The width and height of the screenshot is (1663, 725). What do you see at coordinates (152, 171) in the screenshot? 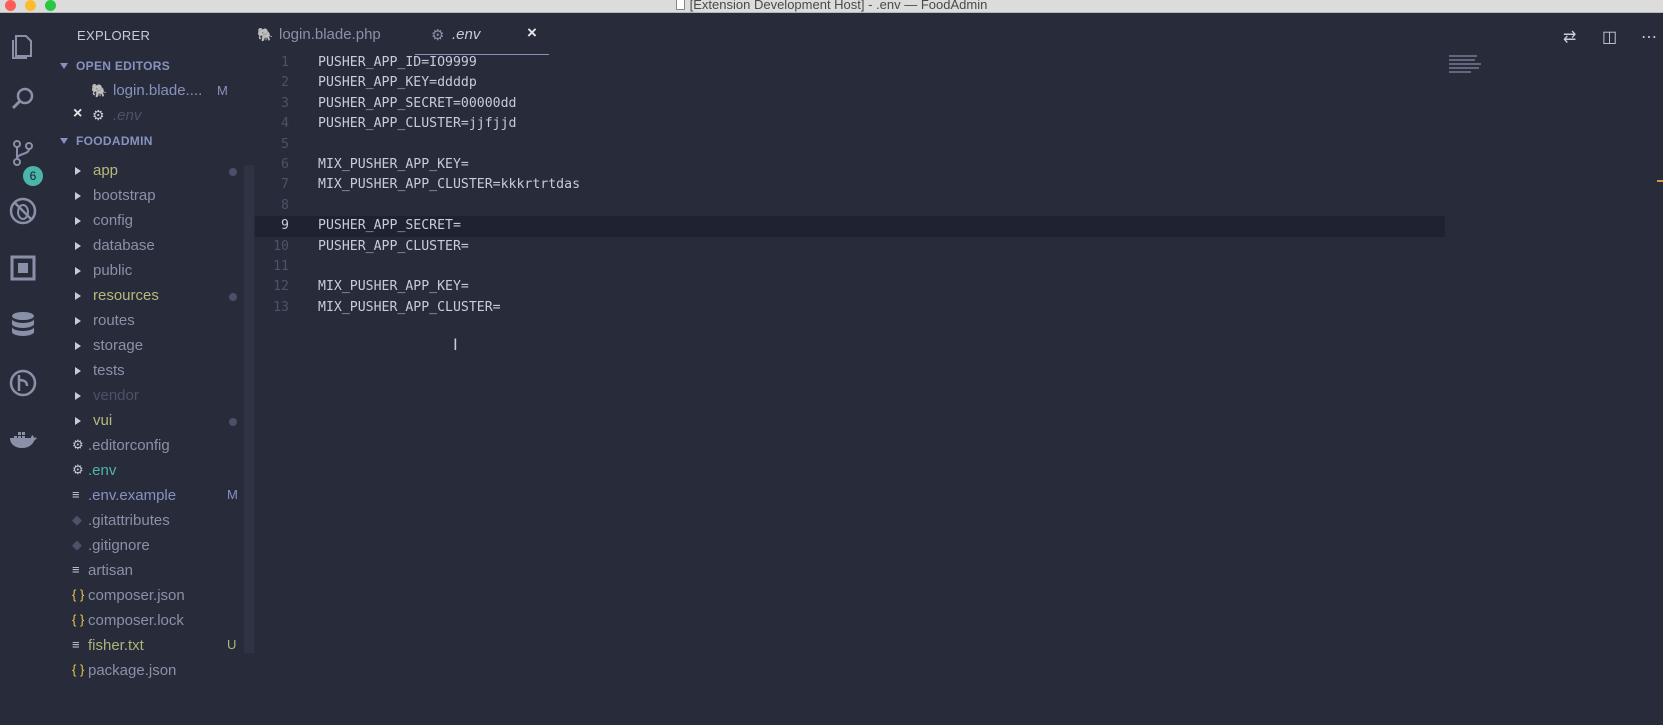
I see `folder-item: app` at bounding box center [152, 171].